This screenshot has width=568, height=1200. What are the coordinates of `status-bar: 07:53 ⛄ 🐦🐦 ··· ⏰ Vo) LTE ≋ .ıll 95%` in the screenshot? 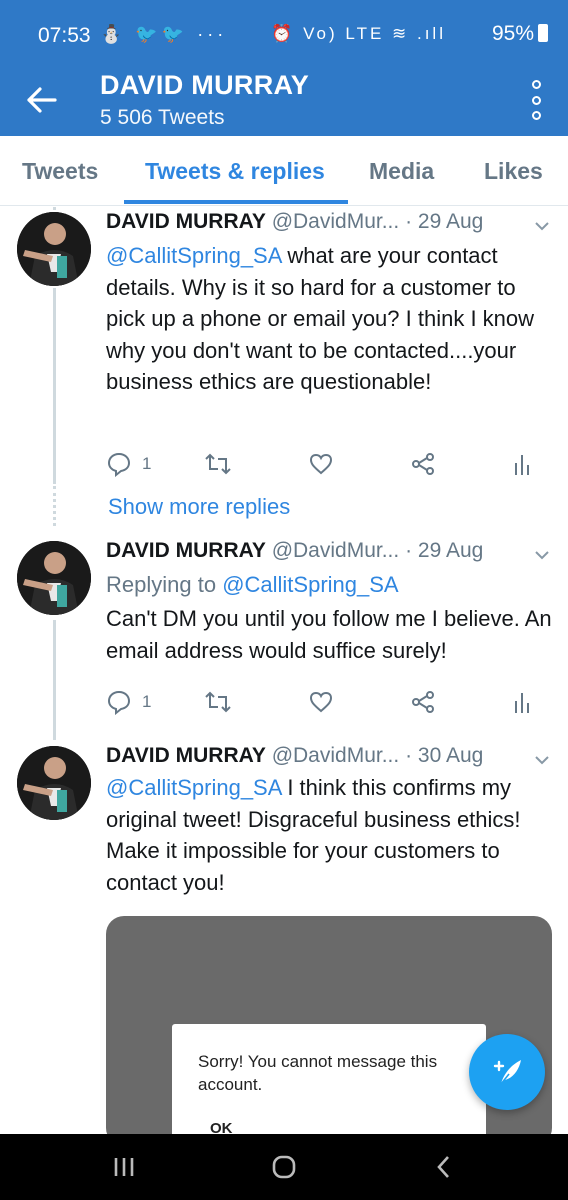 It's located at (284, 34).